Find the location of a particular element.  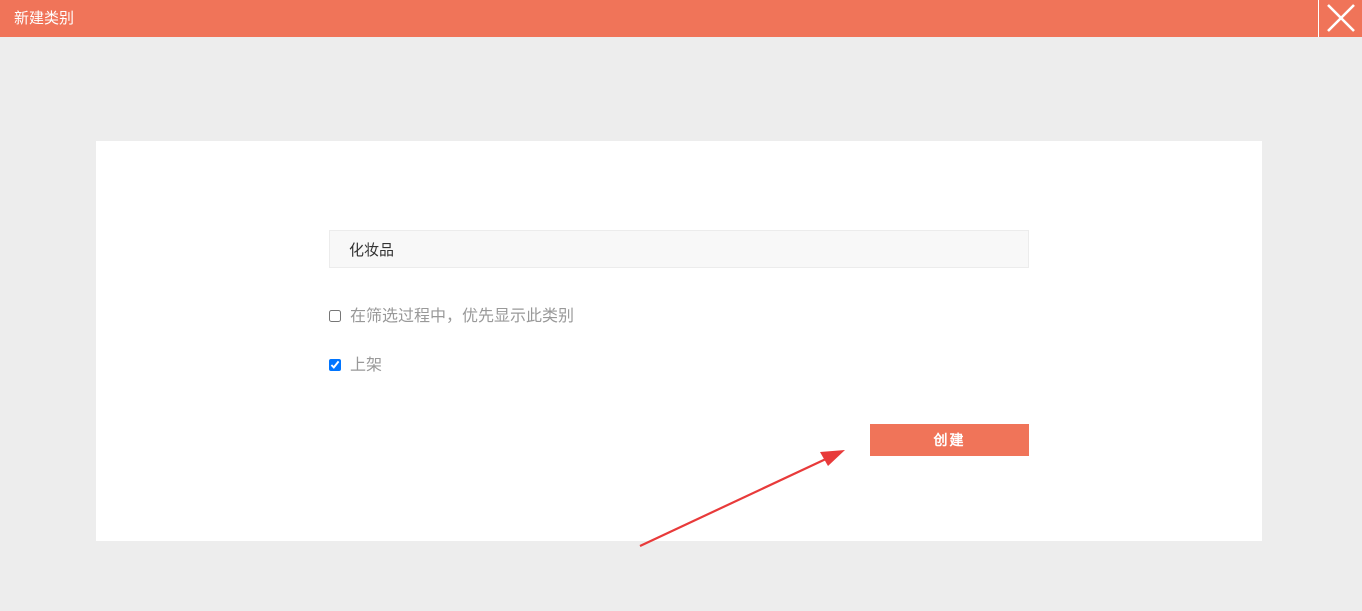

listed-checkbox-row: 上架 is located at coordinates (355, 365).